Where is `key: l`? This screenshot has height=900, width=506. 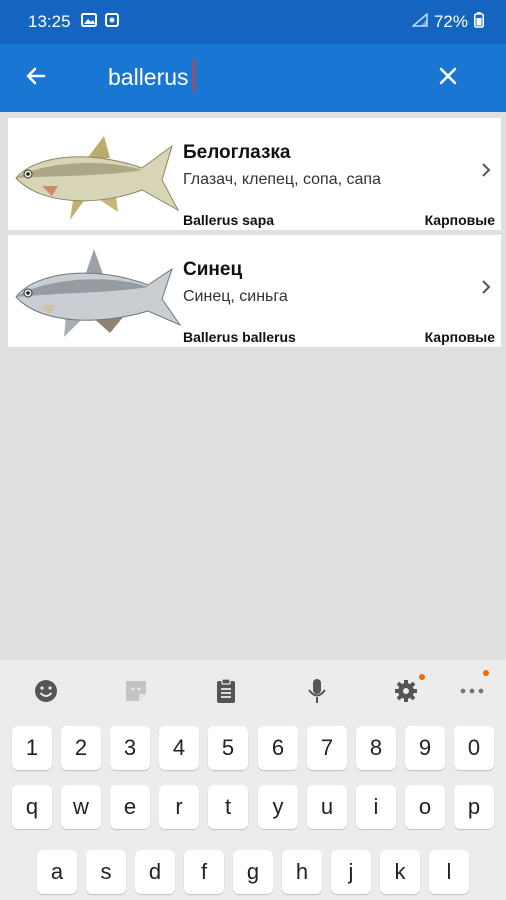 key: l is located at coordinates (449, 872).